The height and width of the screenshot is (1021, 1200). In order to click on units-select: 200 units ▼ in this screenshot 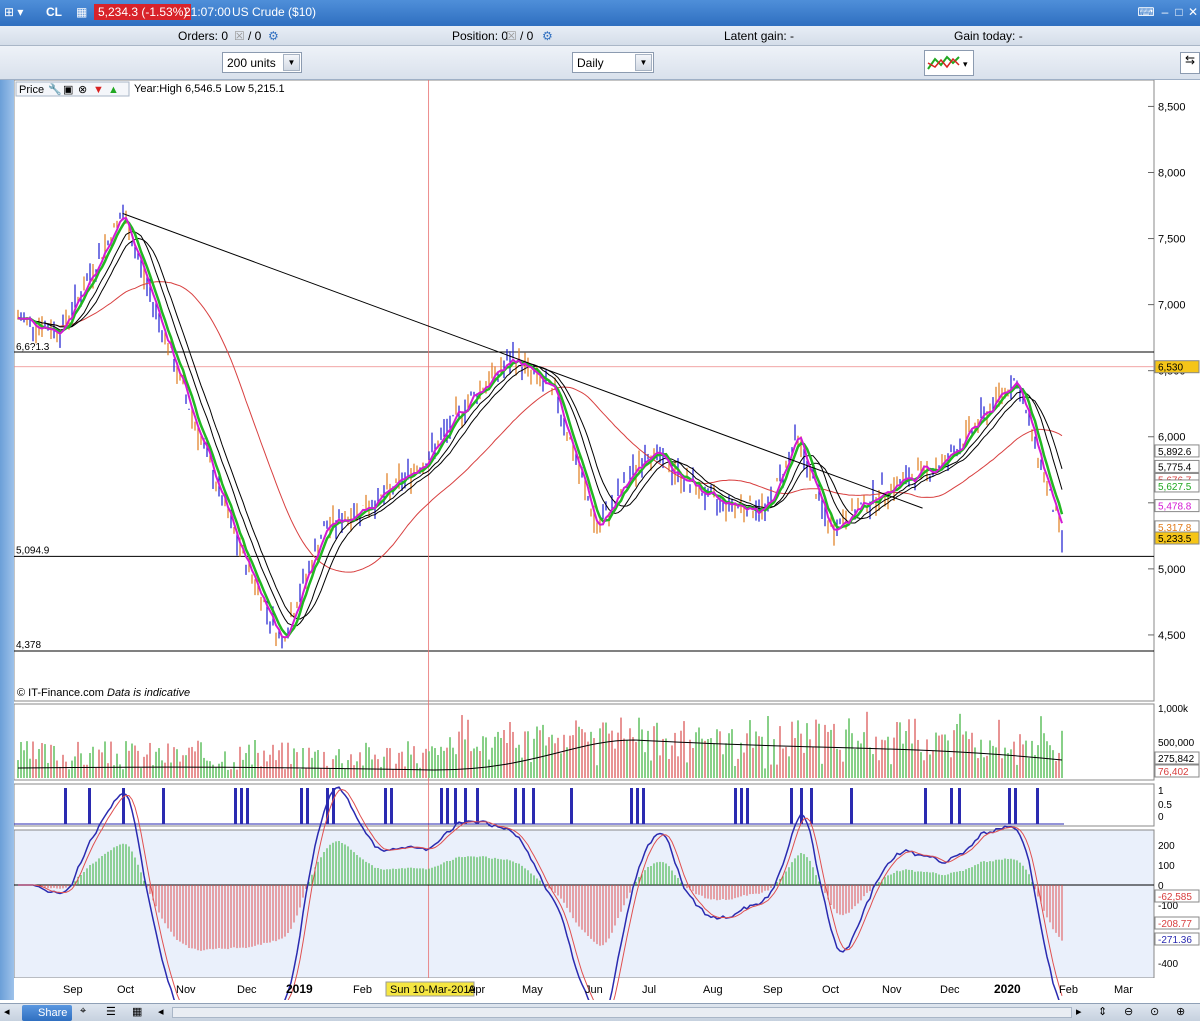, I will do `click(262, 62)`.